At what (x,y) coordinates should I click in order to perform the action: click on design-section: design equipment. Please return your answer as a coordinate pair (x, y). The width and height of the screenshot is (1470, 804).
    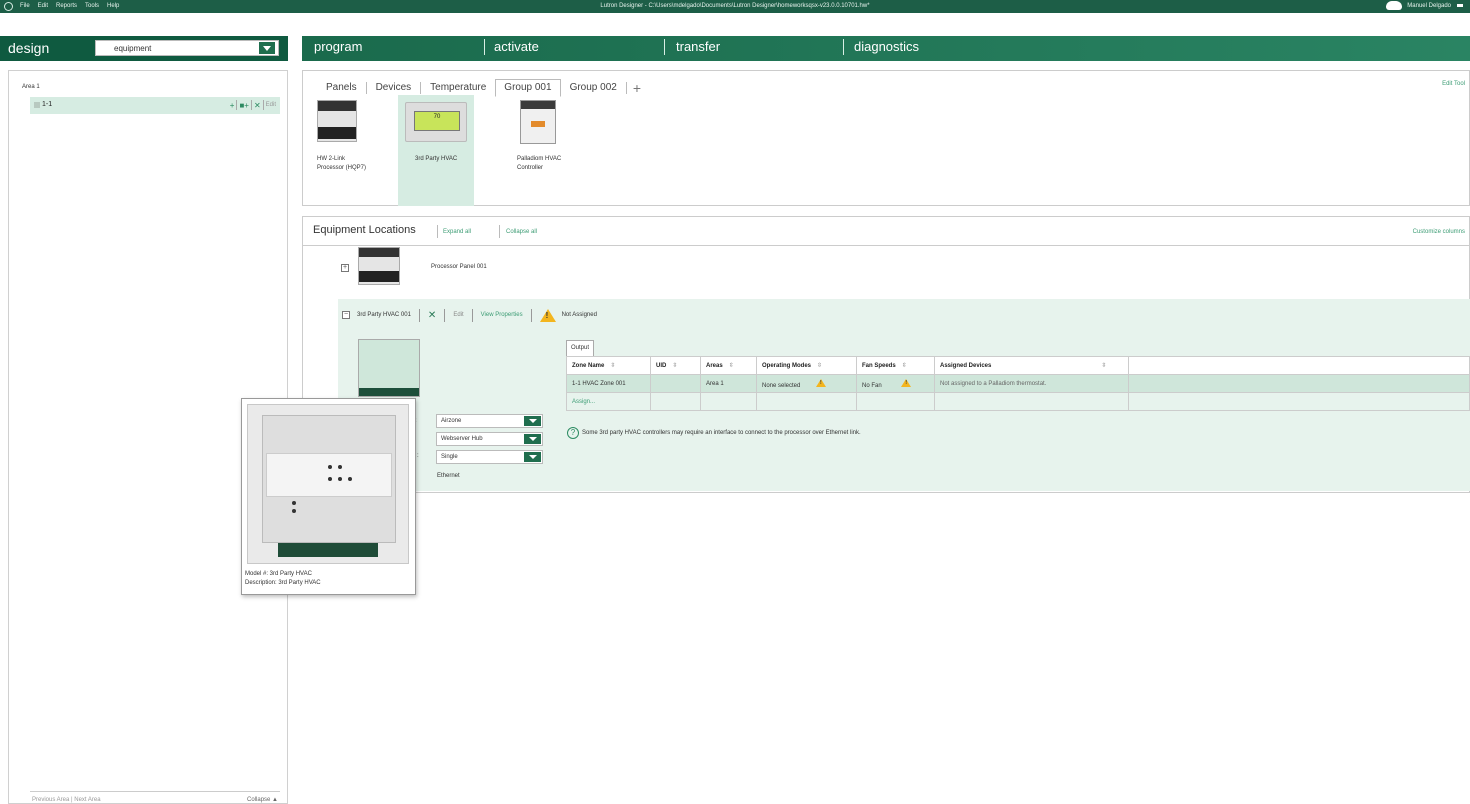
    Looking at the image, I should click on (144, 48).